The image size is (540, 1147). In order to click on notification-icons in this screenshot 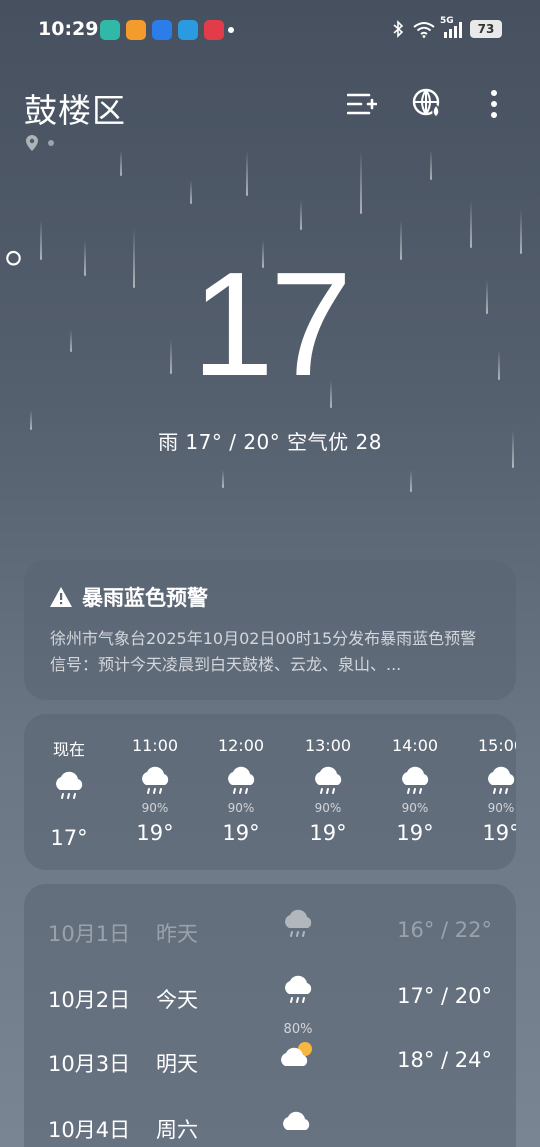, I will do `click(162, 30)`.